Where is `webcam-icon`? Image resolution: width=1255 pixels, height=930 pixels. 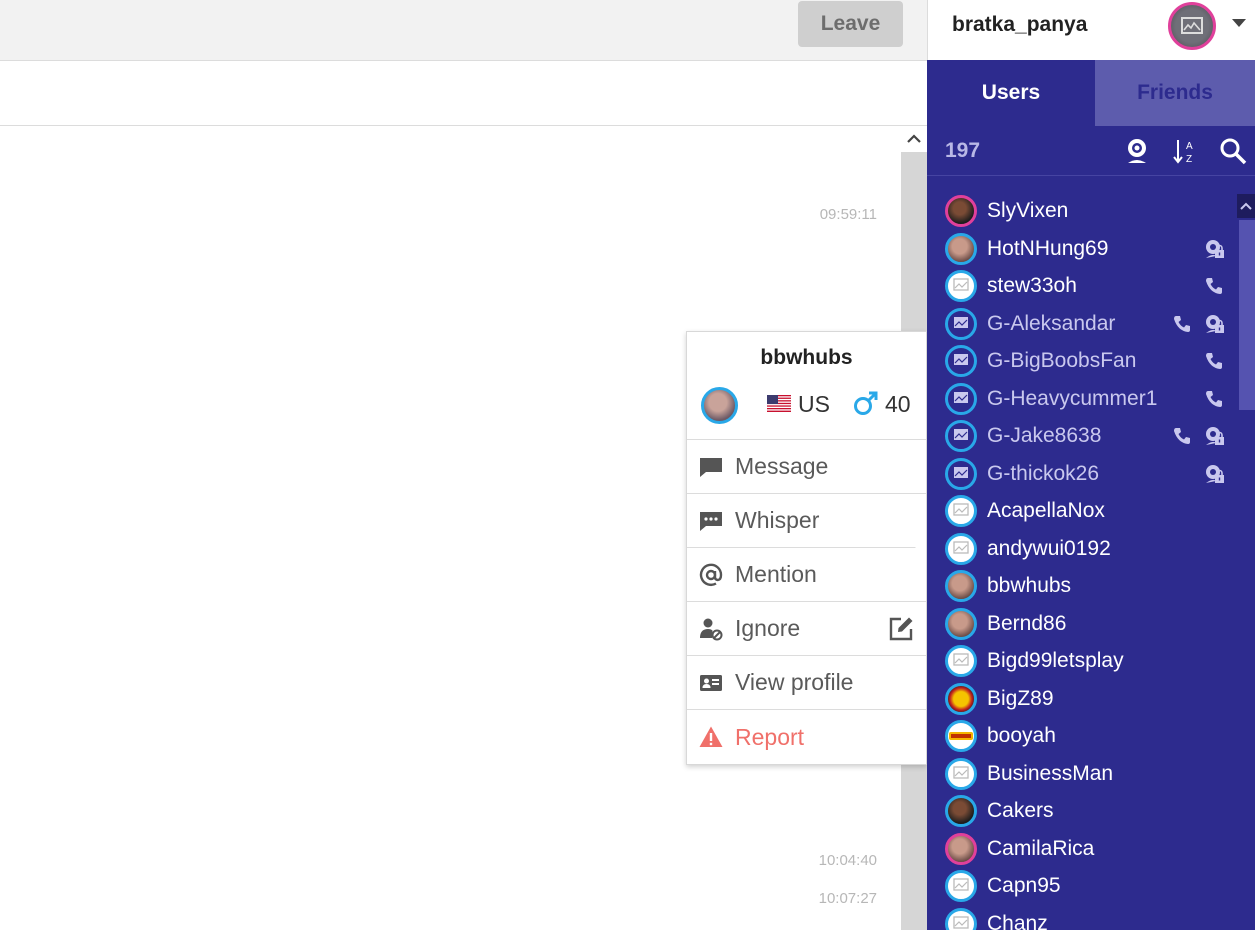 webcam-icon is located at coordinates (1137, 151).